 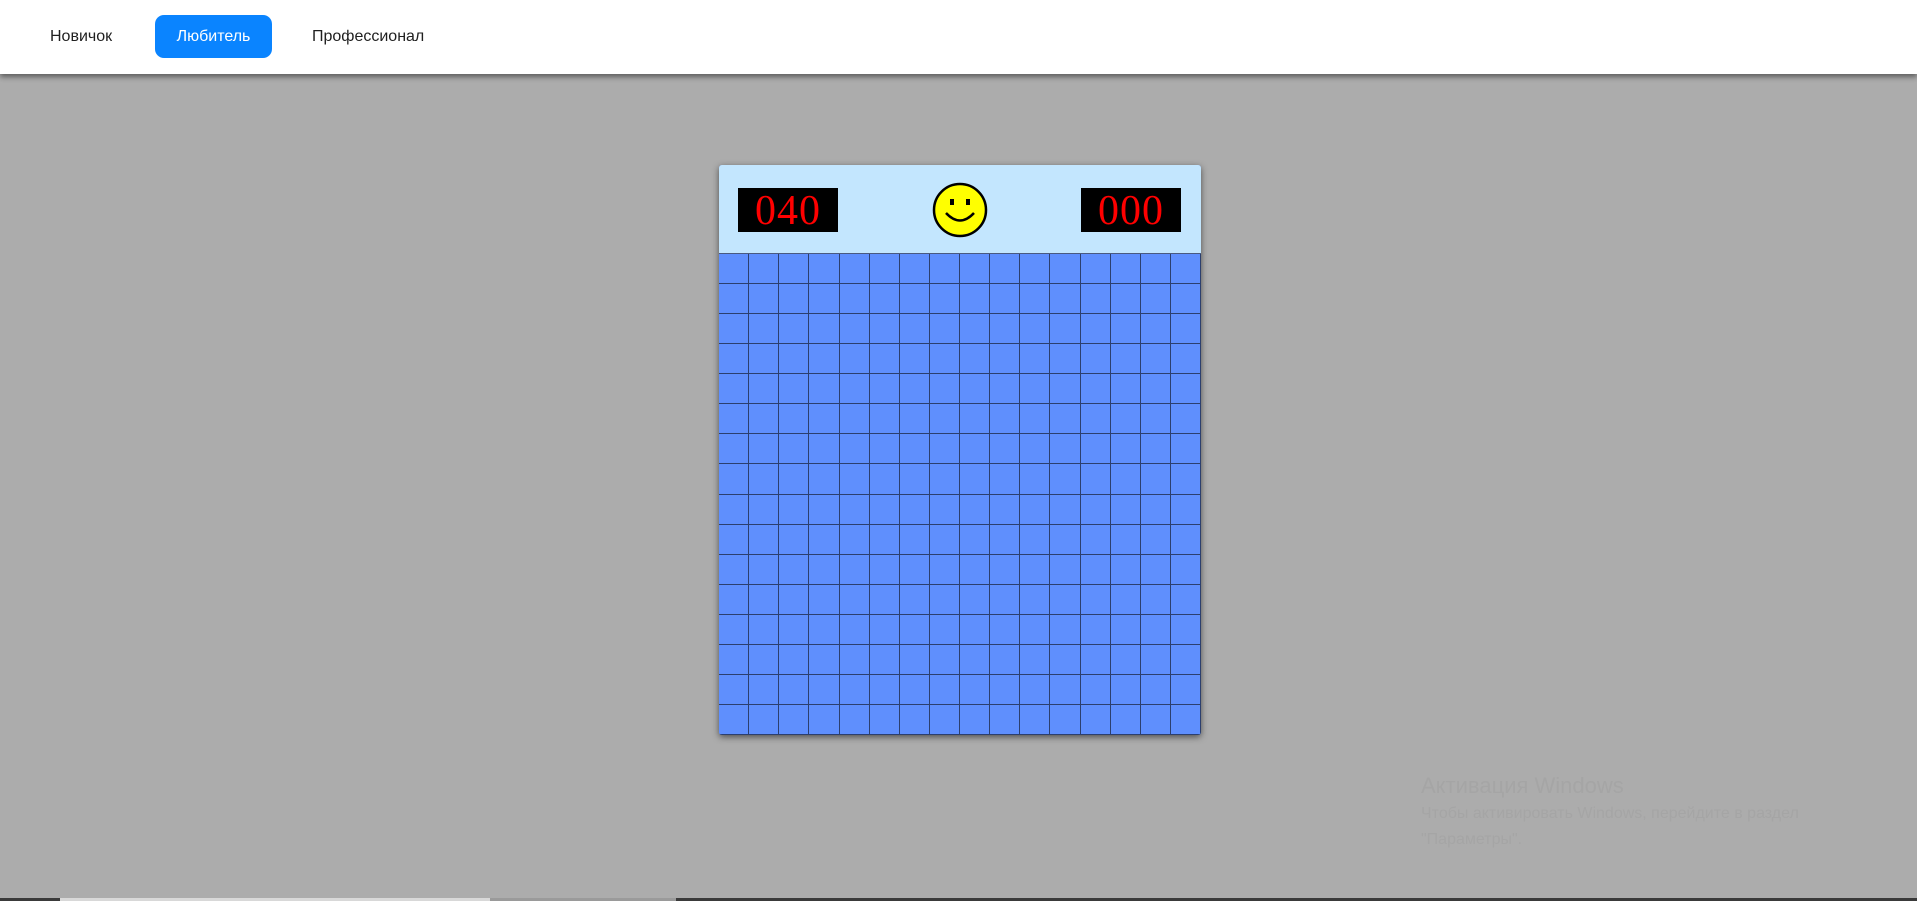 What do you see at coordinates (213, 36) in the screenshot?
I see `mode-intermediate-button: Любитель` at bounding box center [213, 36].